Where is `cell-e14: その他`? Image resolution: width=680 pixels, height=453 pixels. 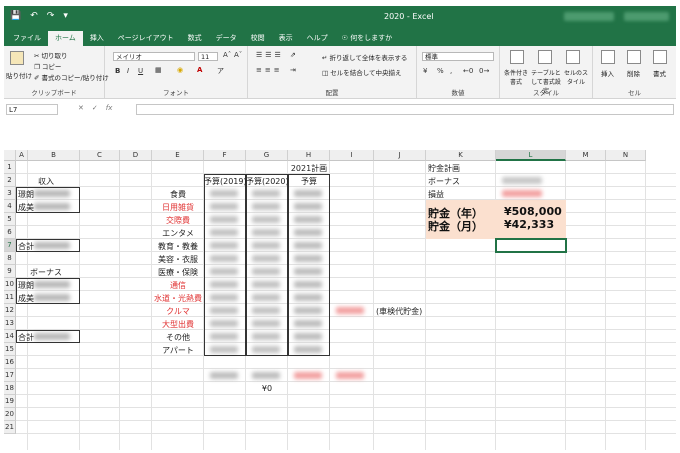 cell-e14: その他 is located at coordinates (178, 337).